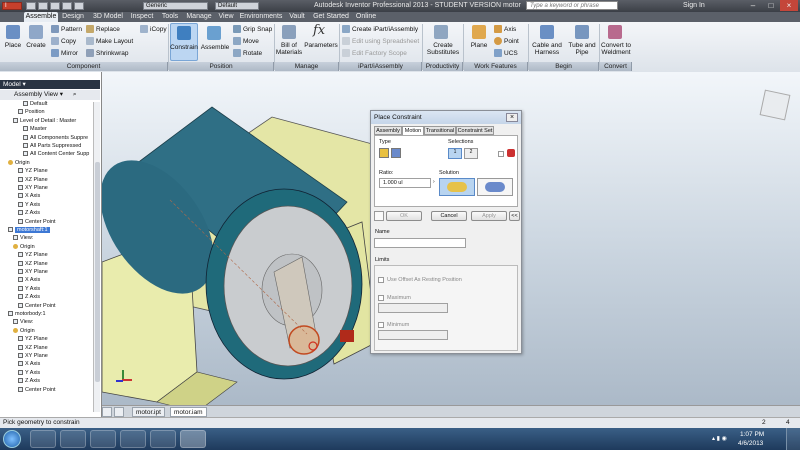 This screenshot has width=800, height=450. I want to click on mirror-button: Mirror, so click(69, 53).